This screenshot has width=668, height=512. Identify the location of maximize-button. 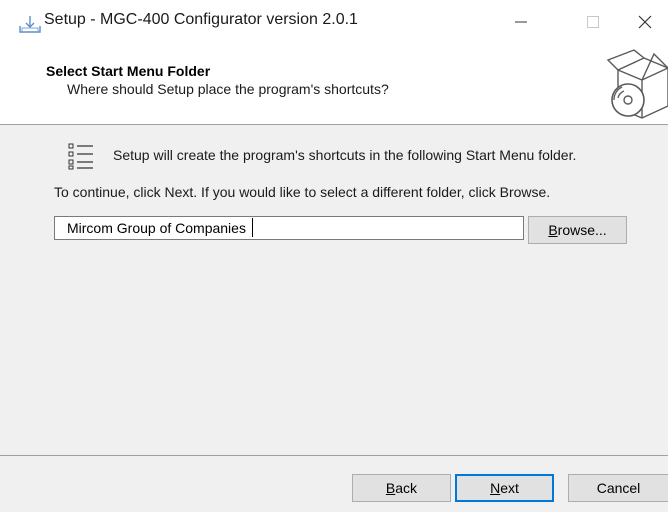
(593, 22).